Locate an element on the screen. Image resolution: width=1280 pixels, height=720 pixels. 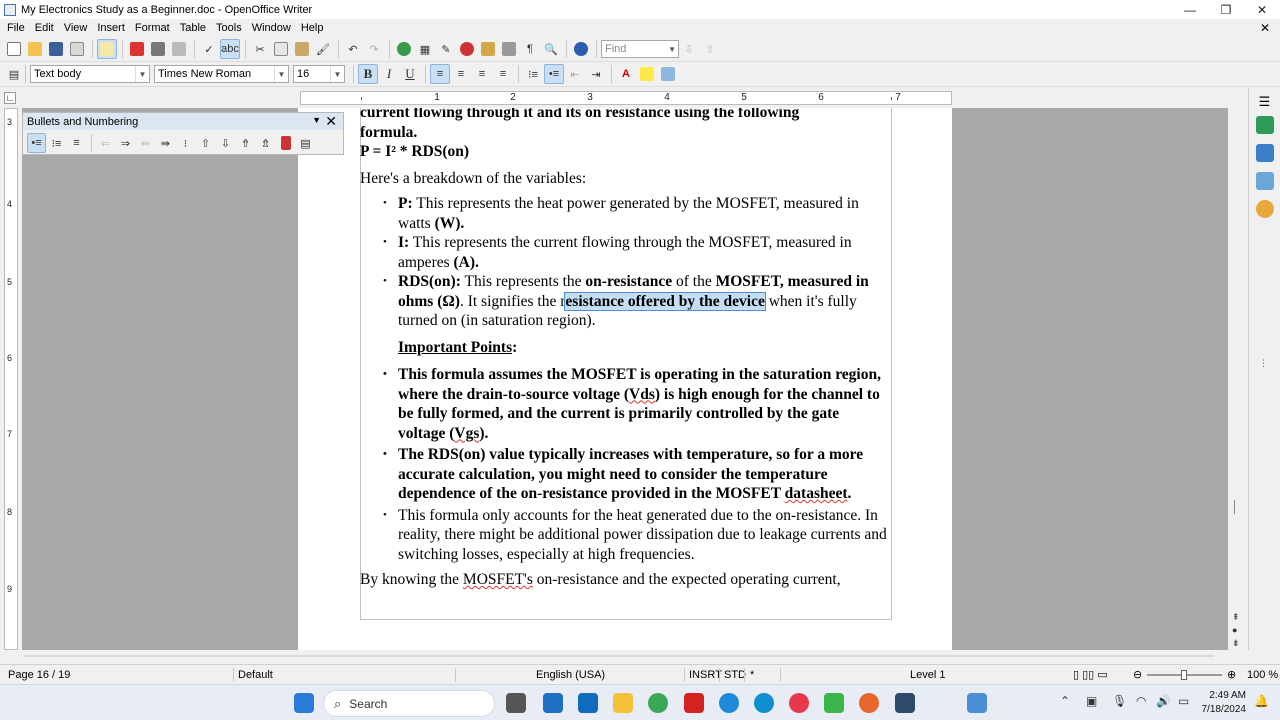
bold-icon: B is located at coordinates (368, 74).